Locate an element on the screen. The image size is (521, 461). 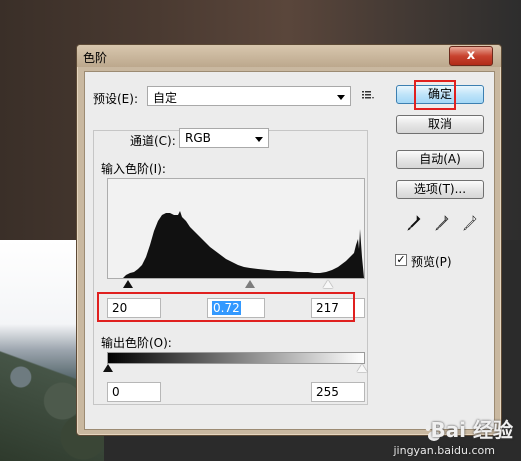
output-levels-label: 输出色阶(O): is located at coordinates (136, 343).